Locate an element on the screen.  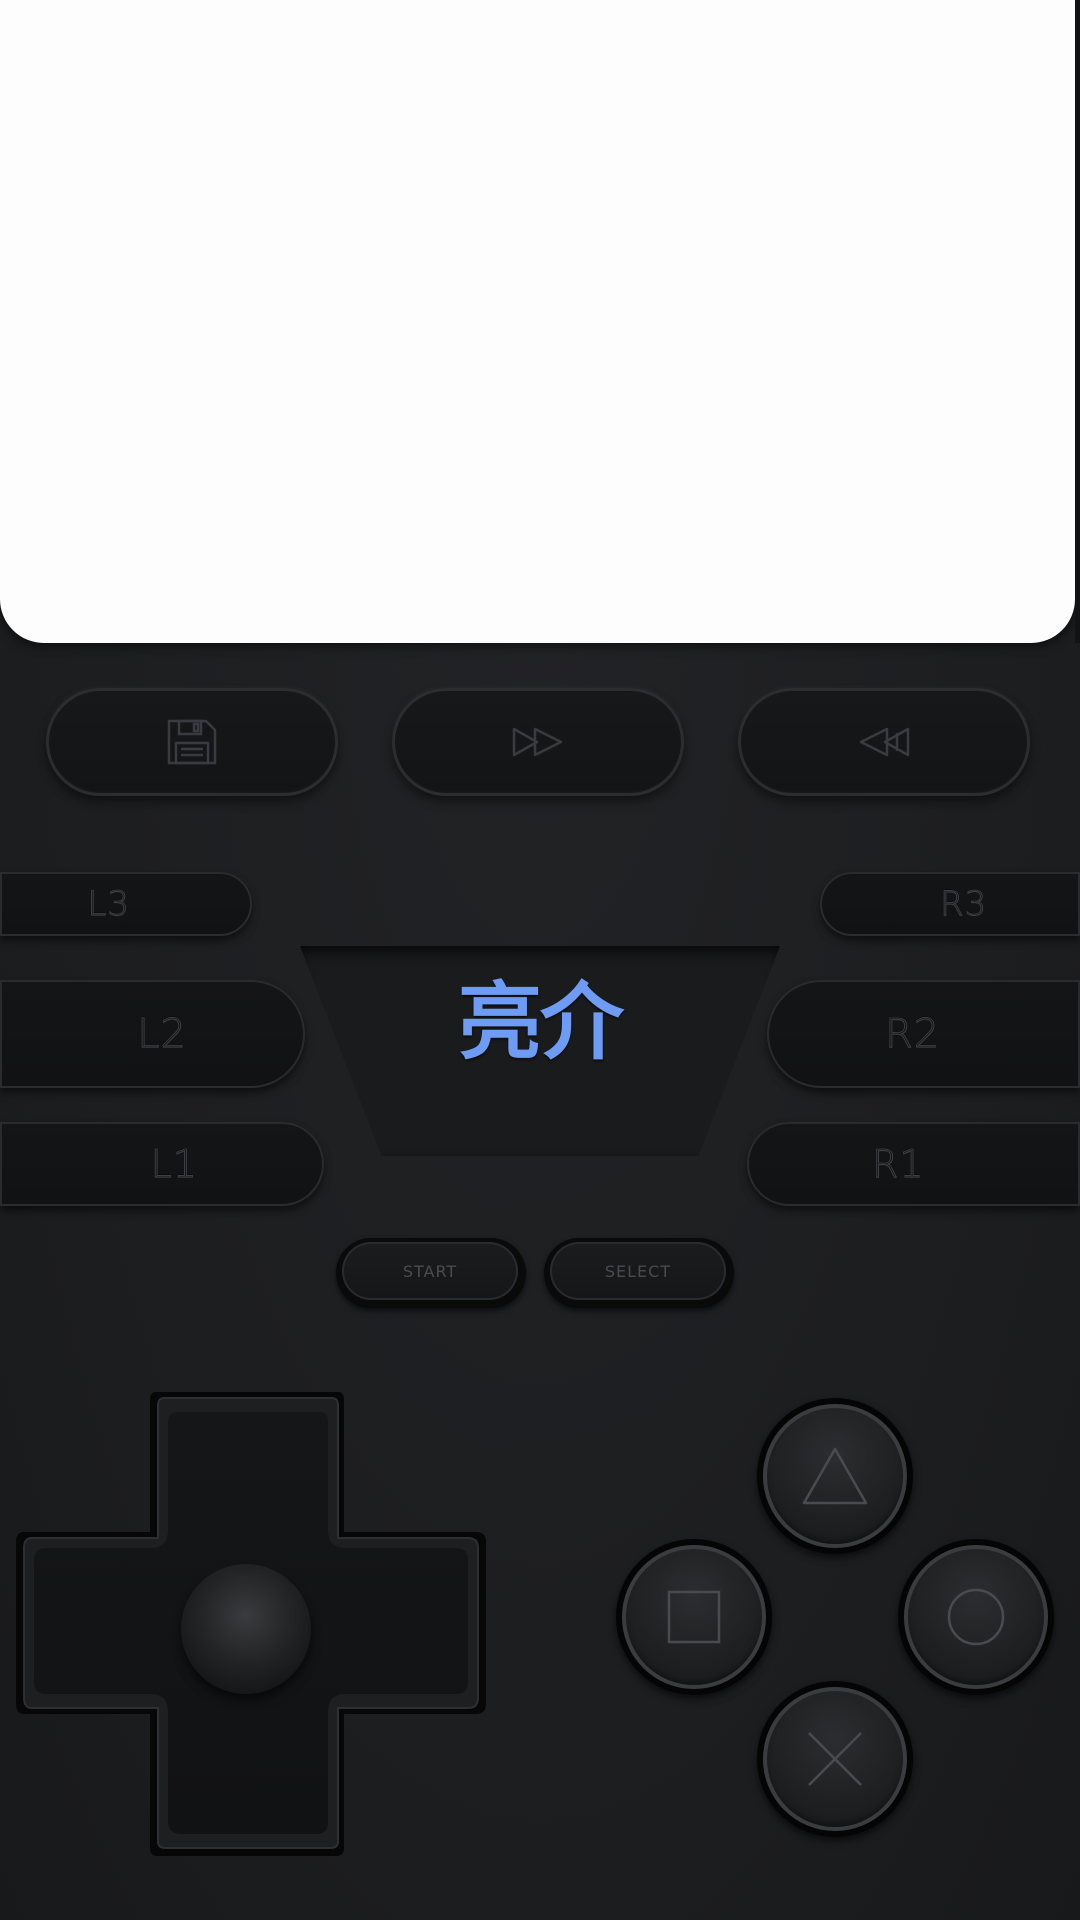
circle-button is located at coordinates (976, 1617).